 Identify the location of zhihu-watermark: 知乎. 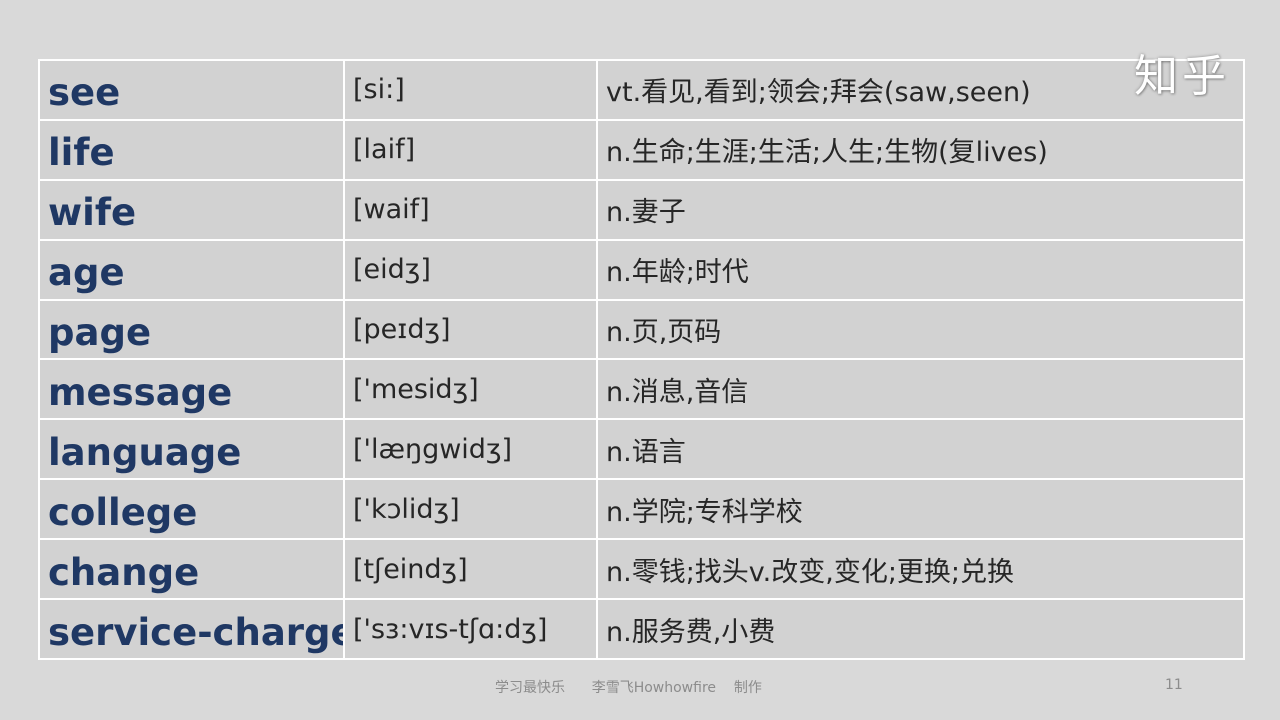
(1182, 76).